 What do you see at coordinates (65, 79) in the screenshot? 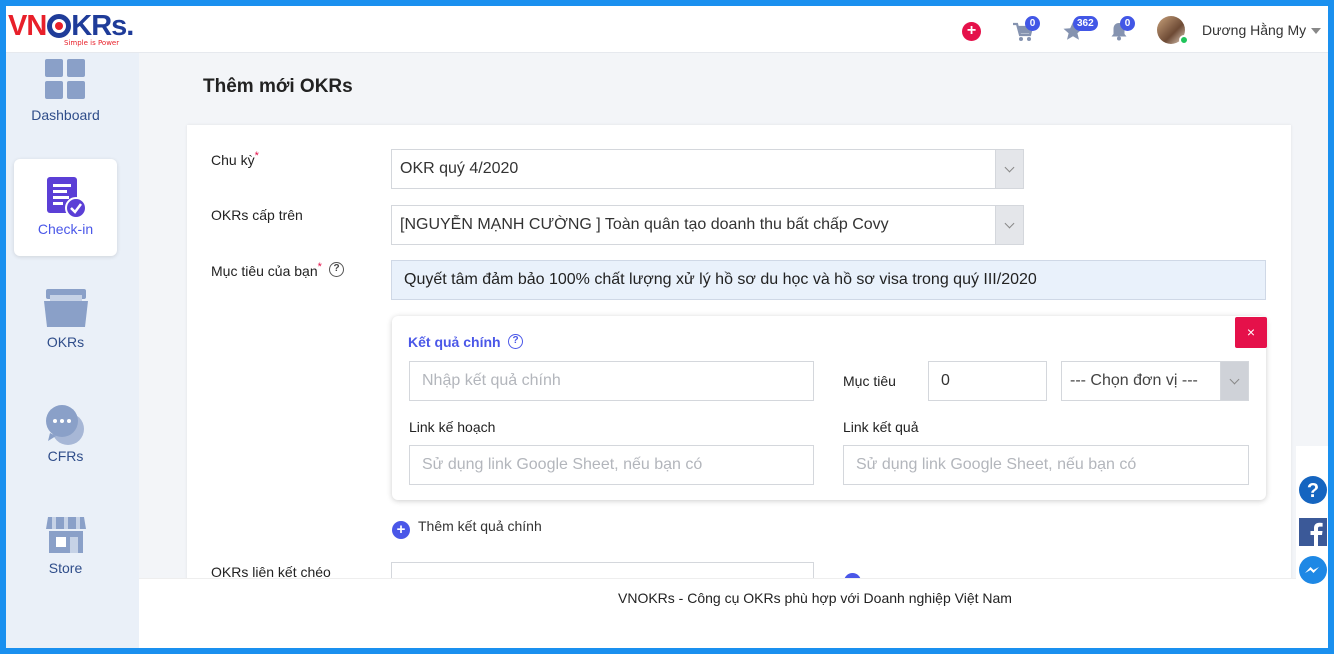
I see `dashboard-icon` at bounding box center [65, 79].